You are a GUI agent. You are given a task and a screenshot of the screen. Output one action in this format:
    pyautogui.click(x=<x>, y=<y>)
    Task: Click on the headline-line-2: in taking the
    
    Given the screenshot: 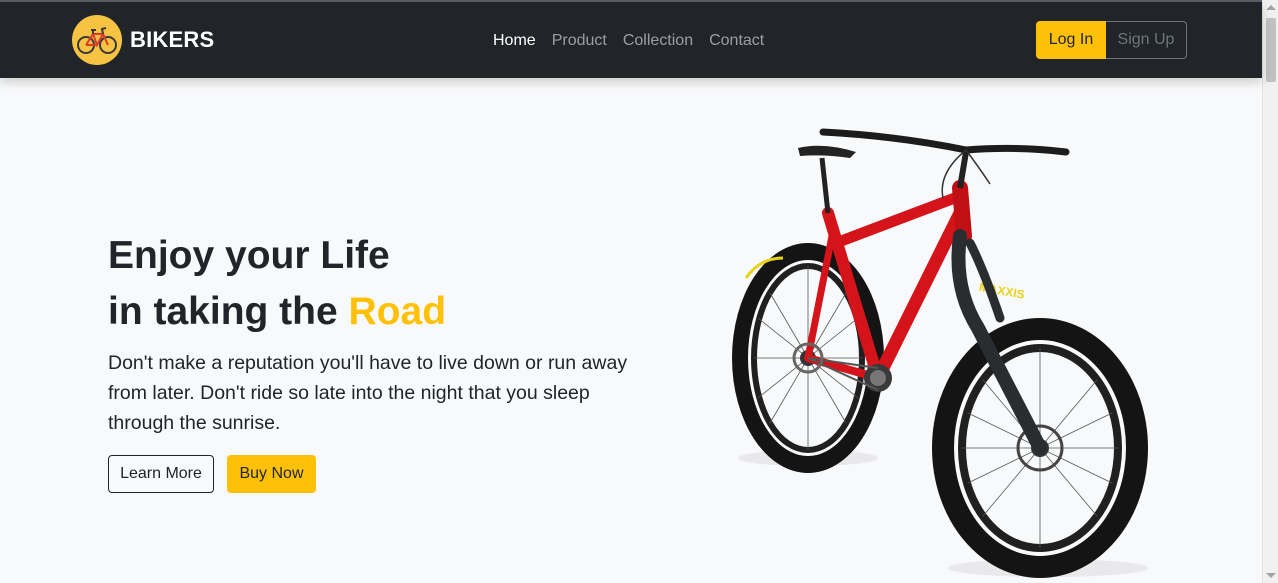 What is the action you would take?
    pyautogui.click(x=228, y=311)
    